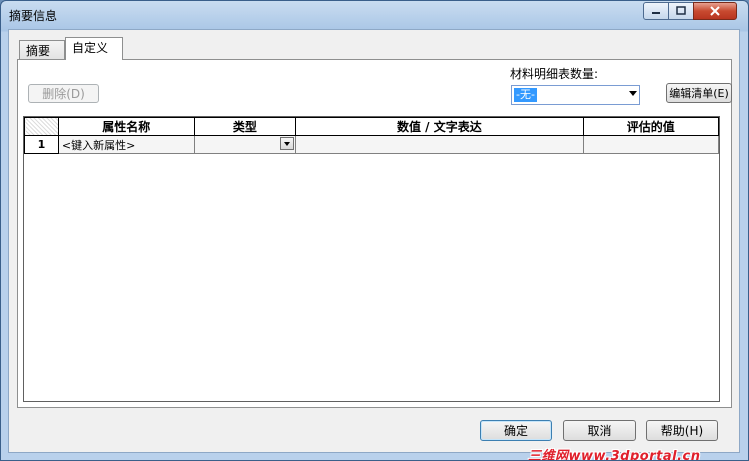  What do you see at coordinates (42, 50) in the screenshot?
I see `tab-summary: 摘要` at bounding box center [42, 50].